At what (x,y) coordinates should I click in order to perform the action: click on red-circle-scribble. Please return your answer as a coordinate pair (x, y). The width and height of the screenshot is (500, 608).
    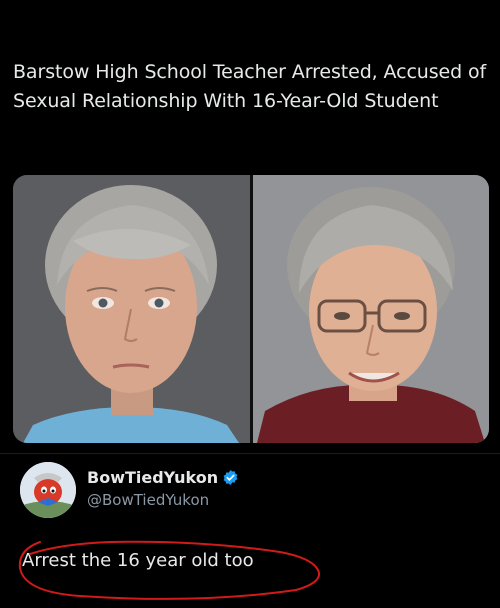
    Looking at the image, I should click on (169, 570).